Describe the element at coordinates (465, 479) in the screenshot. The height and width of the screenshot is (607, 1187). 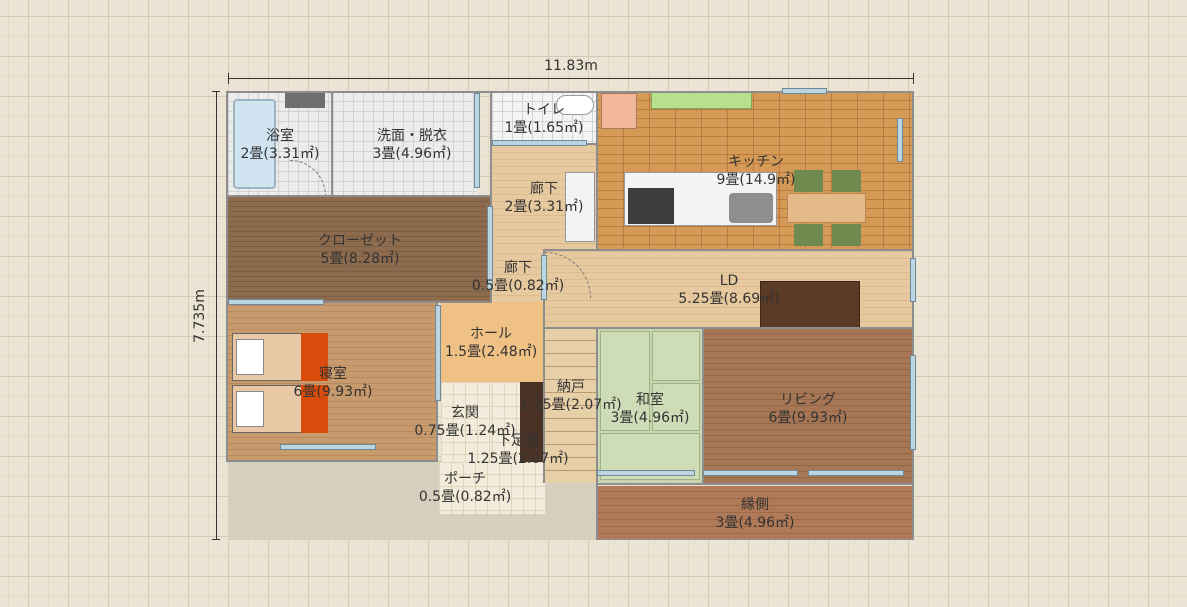
I see `room-name: ポーチ` at that location.